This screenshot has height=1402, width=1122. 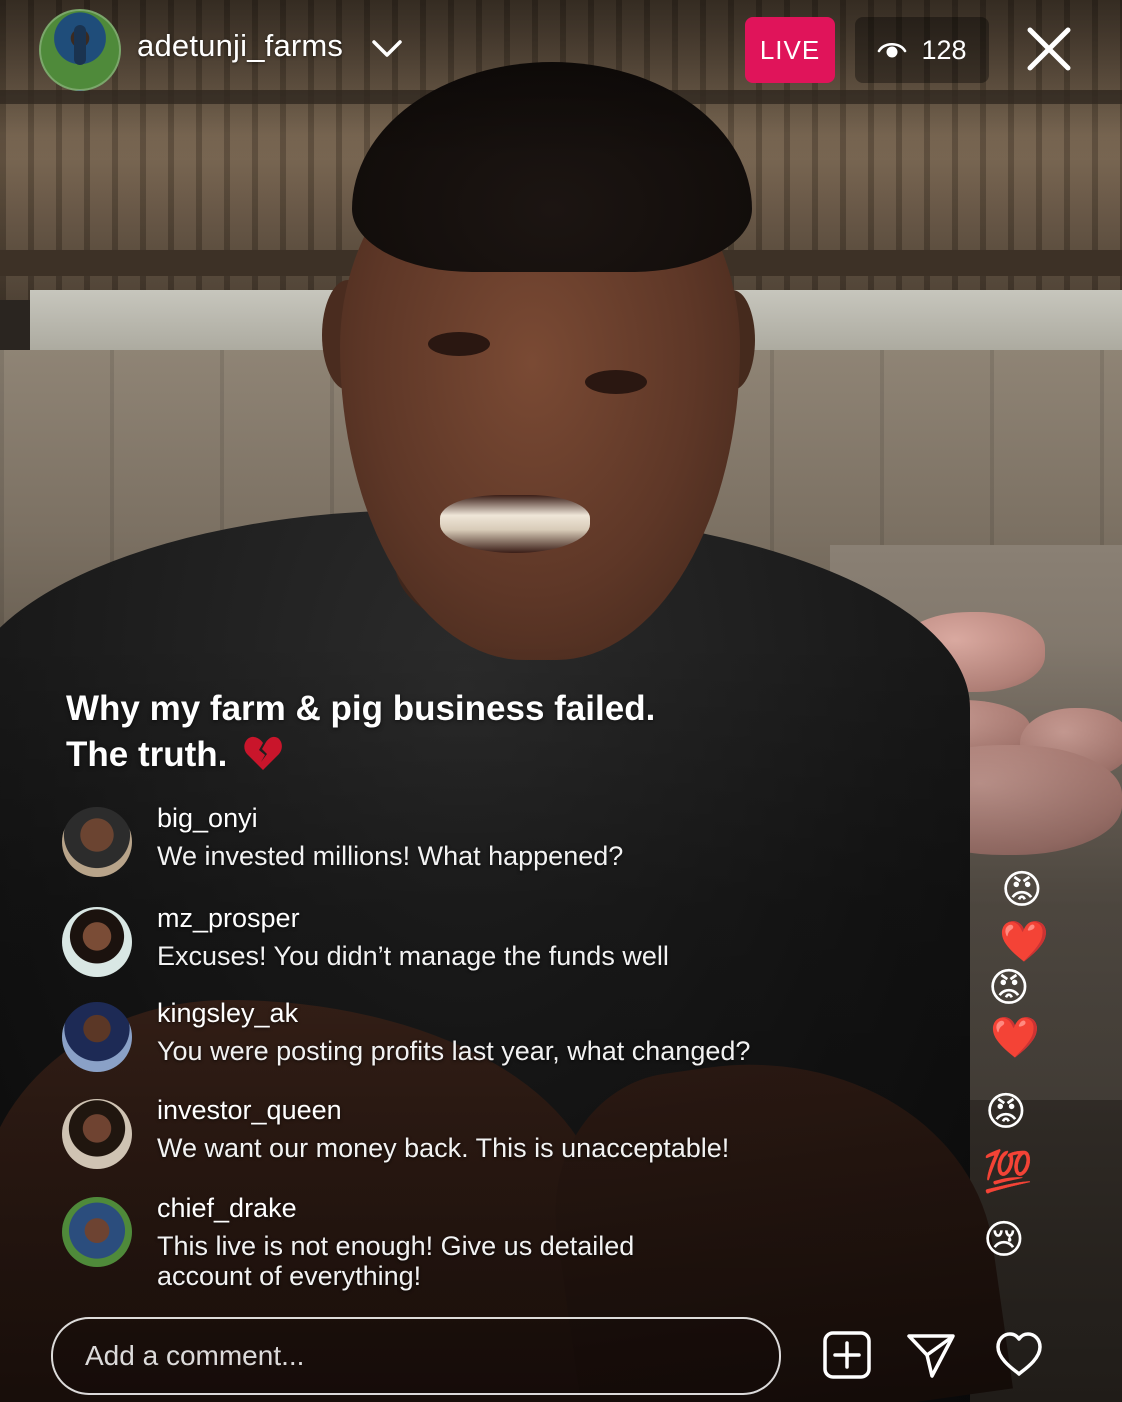 What do you see at coordinates (931, 1355) in the screenshot?
I see `send-icon` at bounding box center [931, 1355].